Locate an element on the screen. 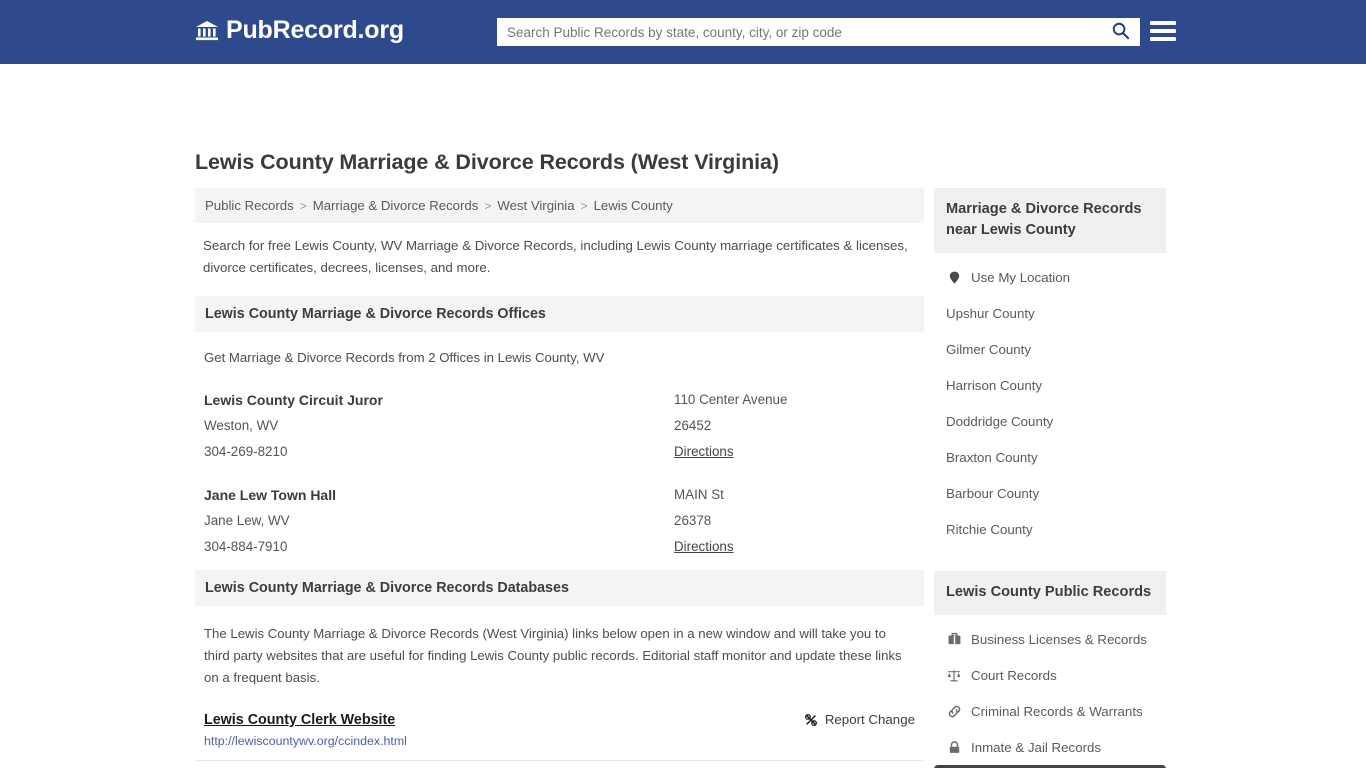 This screenshot has width=1366, height=768. briefcase-icon is located at coordinates (954, 639).